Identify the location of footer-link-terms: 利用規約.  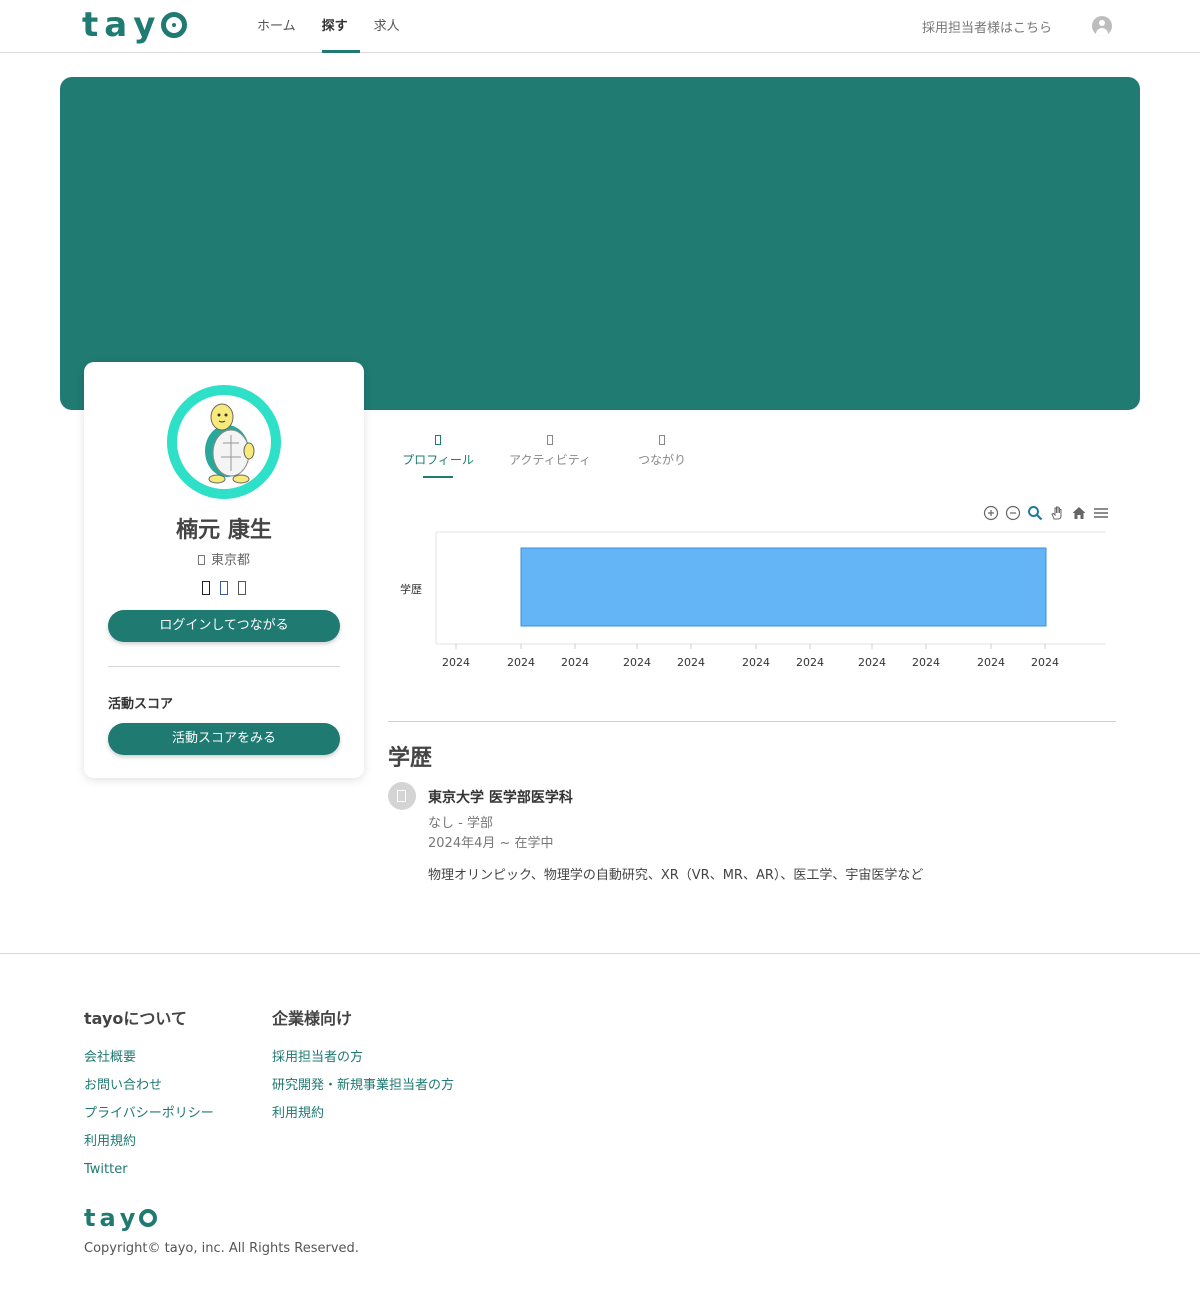
(149, 1142).